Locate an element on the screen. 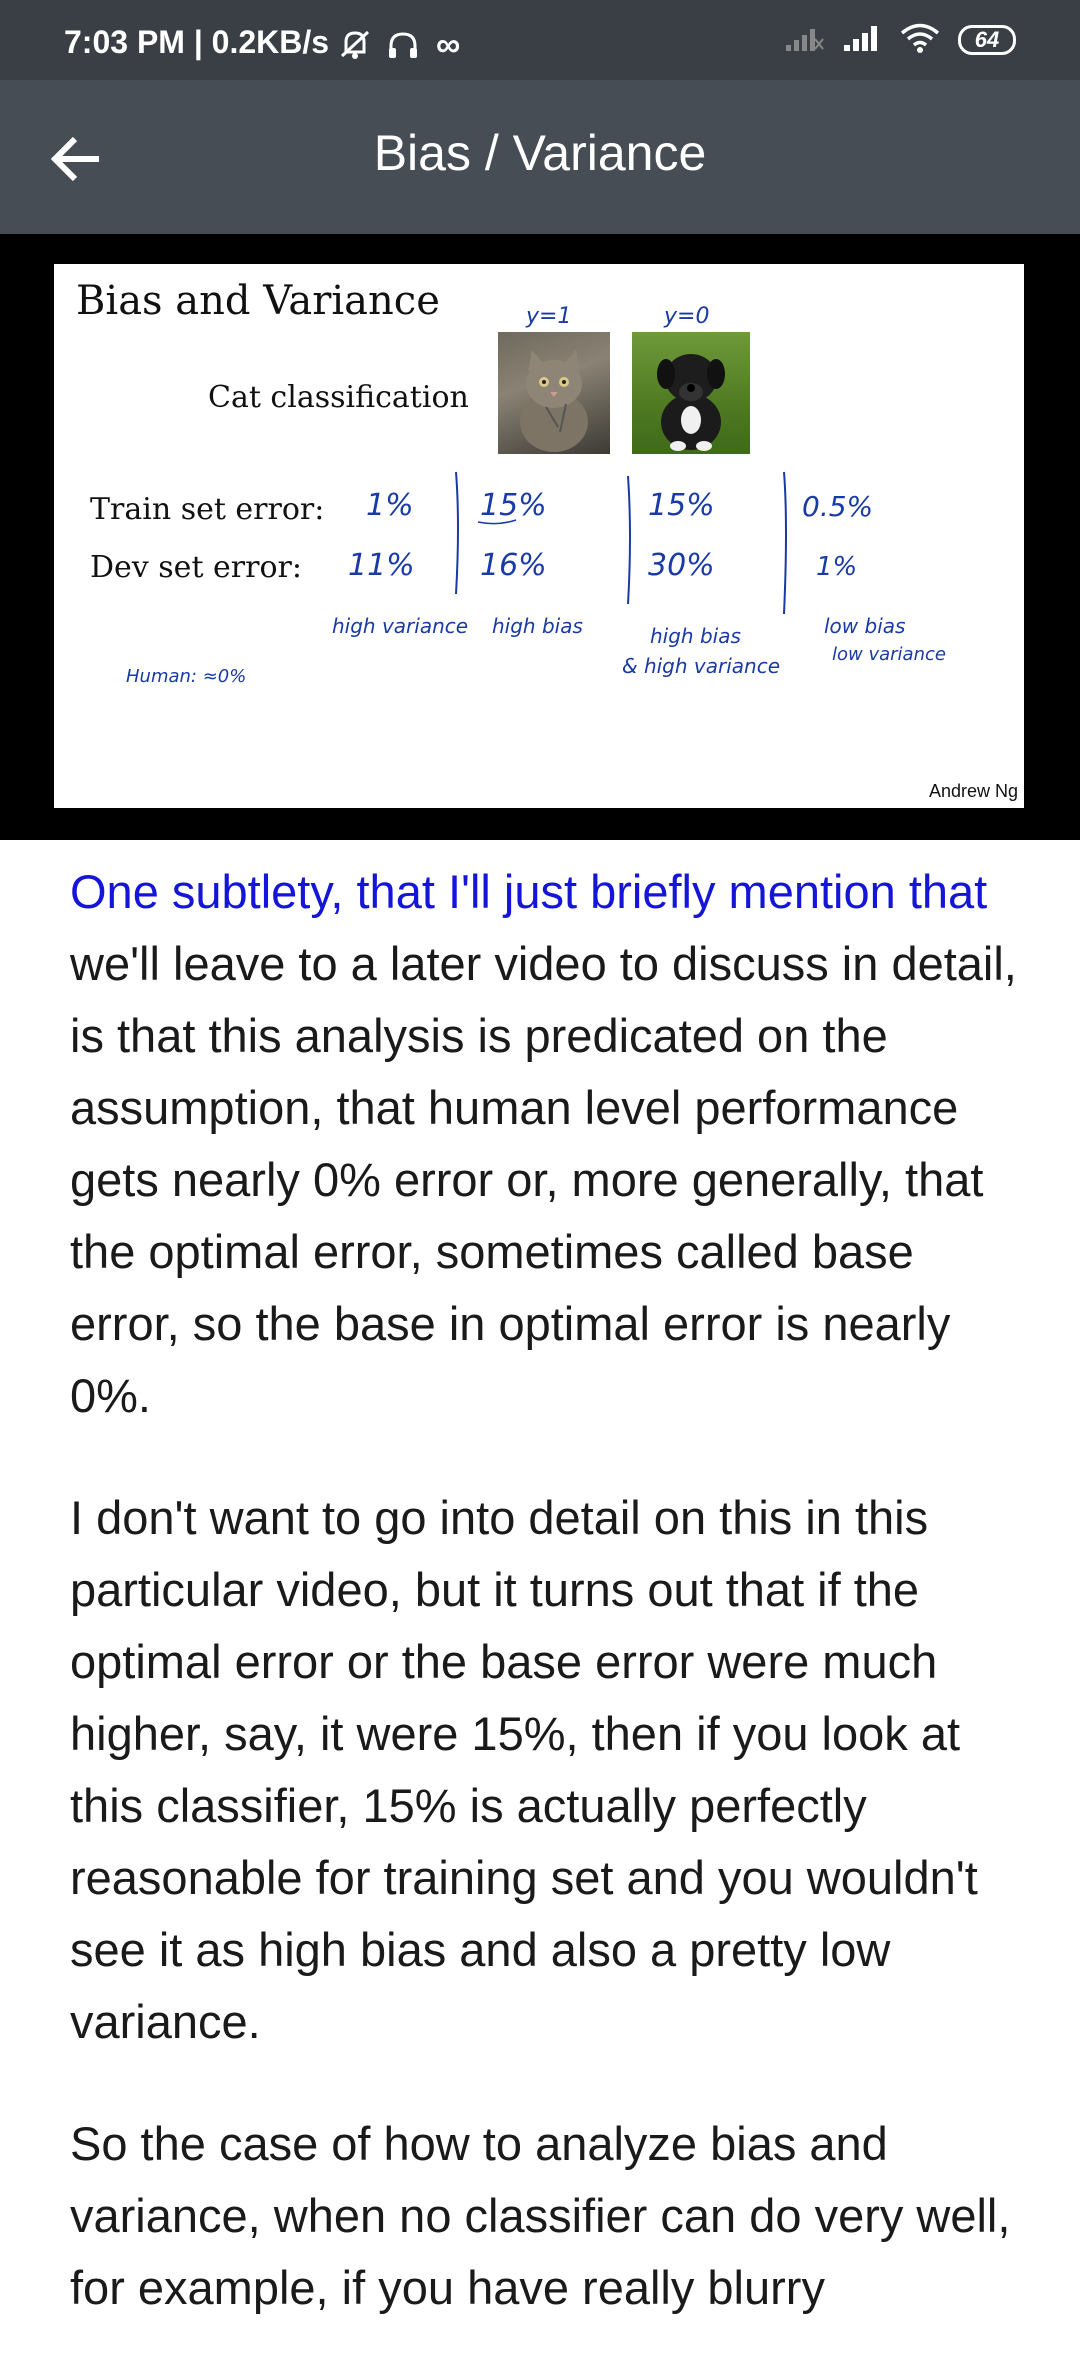 The image size is (1080, 2374). infinity-icon: ∞ is located at coordinates (448, 45).